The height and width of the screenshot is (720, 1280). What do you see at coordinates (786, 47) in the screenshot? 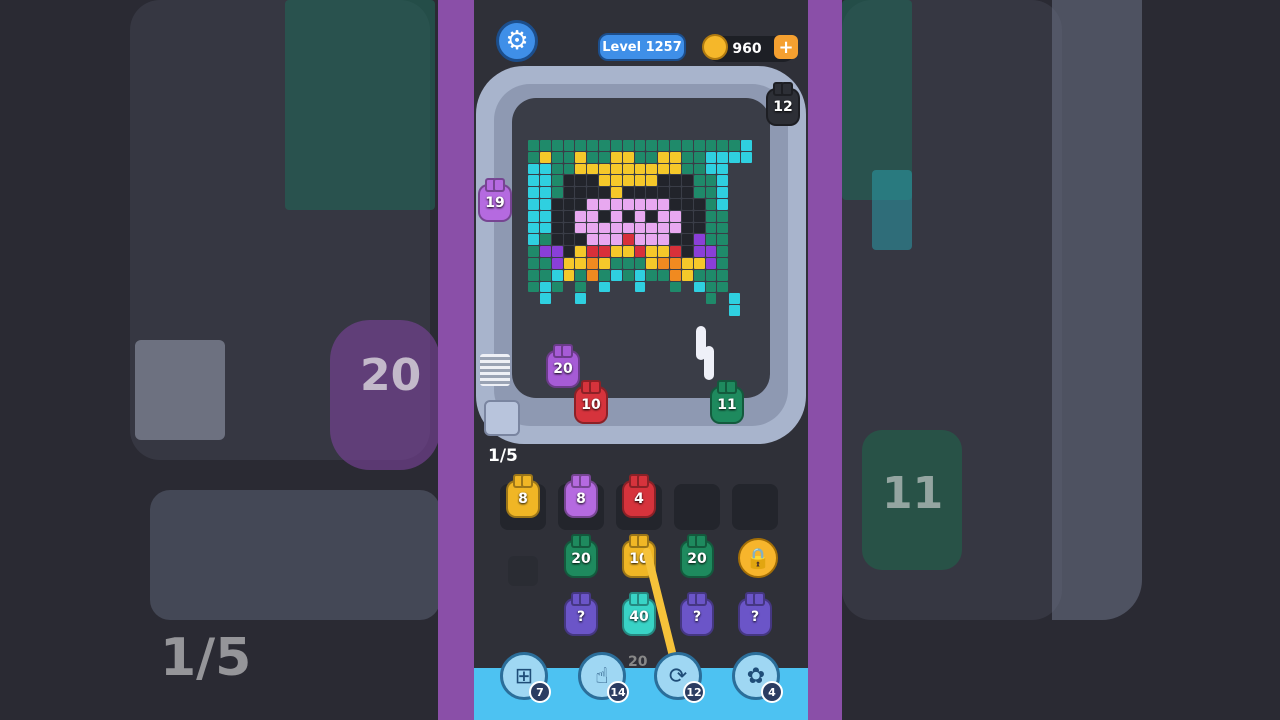
I see `buy-coins-button: +` at bounding box center [786, 47].